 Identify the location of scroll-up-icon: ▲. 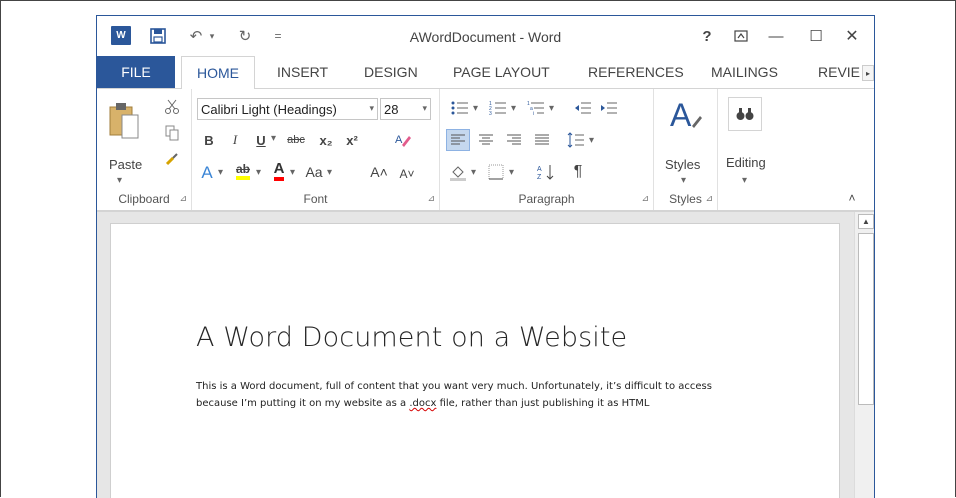
(866, 221).